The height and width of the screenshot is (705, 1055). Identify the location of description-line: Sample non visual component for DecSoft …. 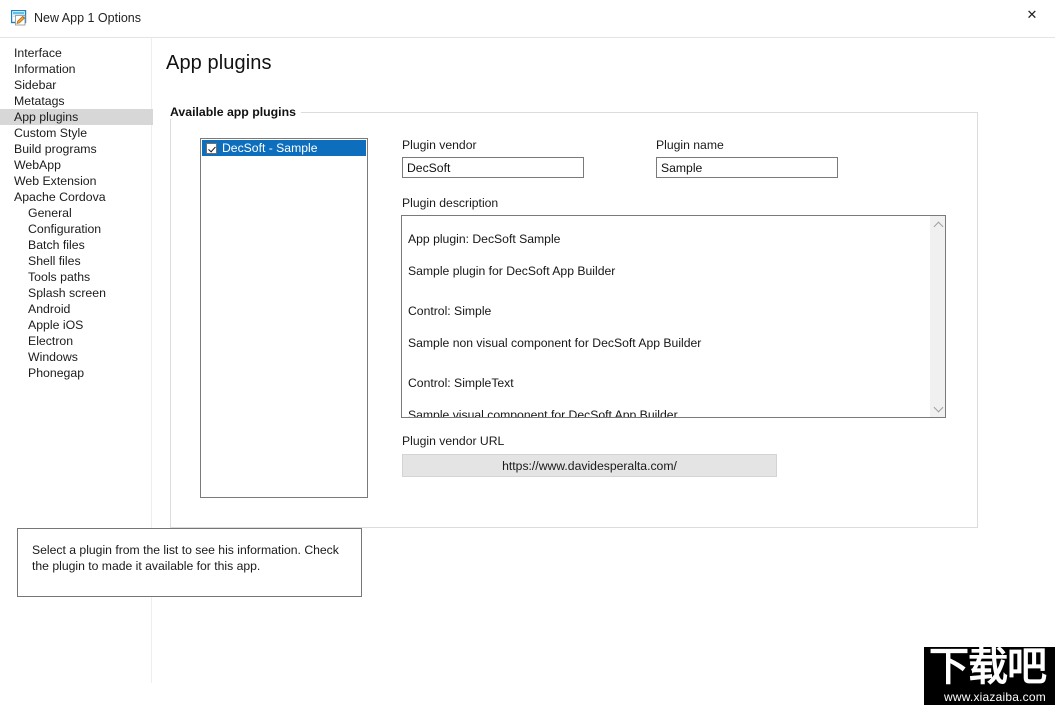
(555, 343).